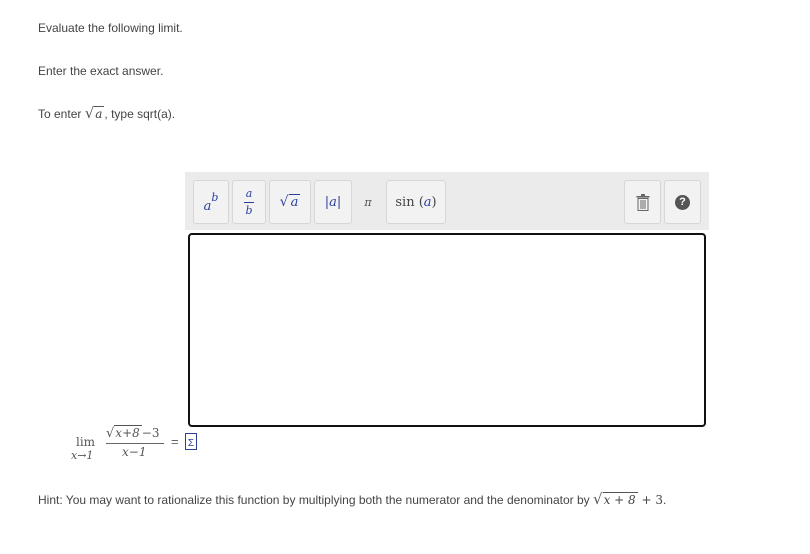 The image size is (810, 554). I want to click on power-base: a, so click(207, 206).